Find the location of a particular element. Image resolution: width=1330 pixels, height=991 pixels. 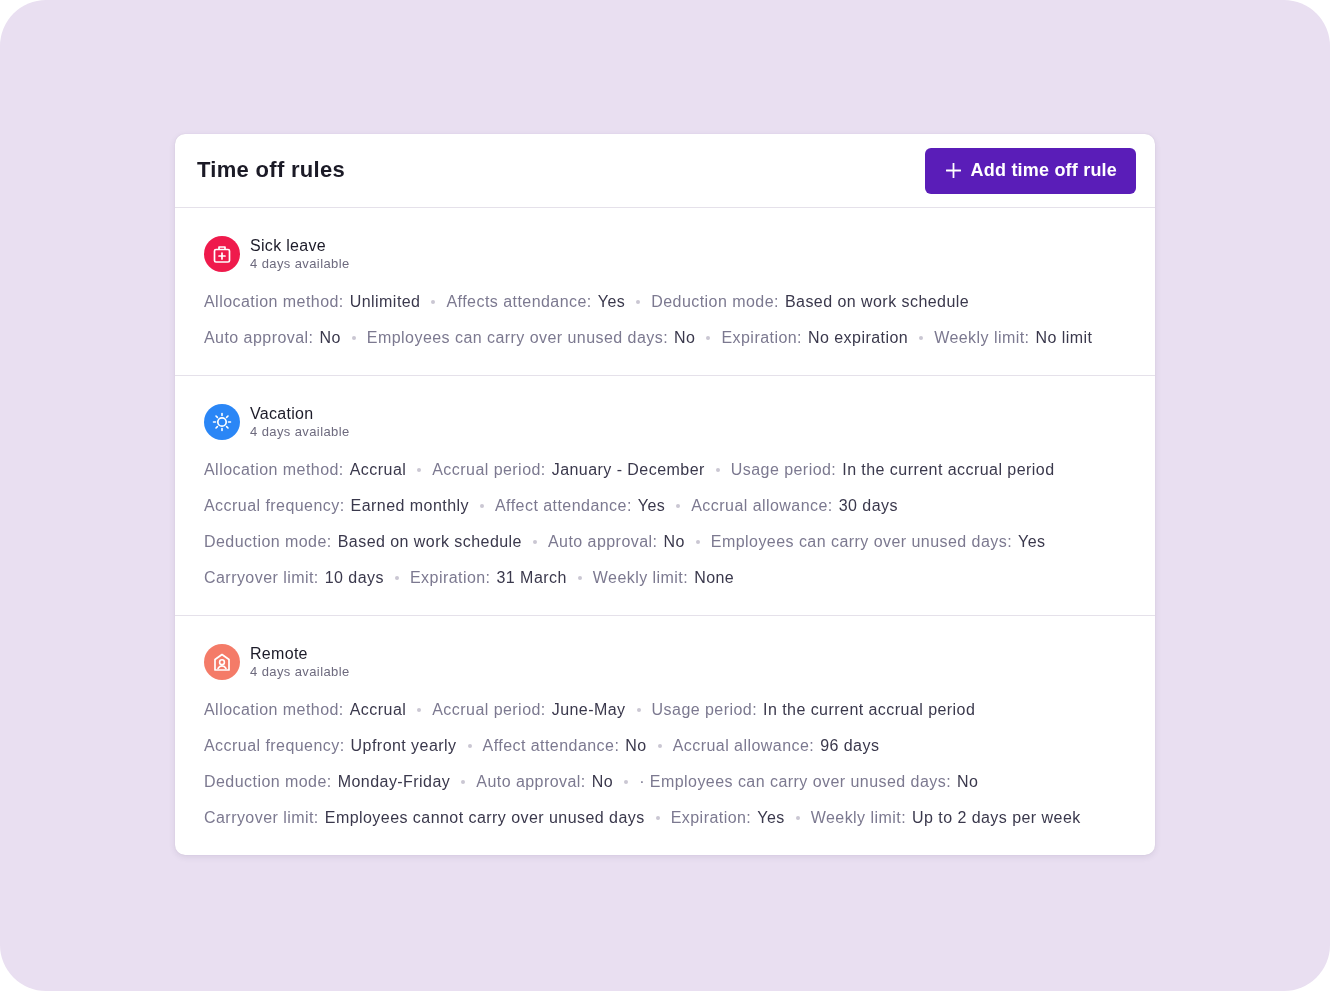

detail-value: 96 days is located at coordinates (850, 746).